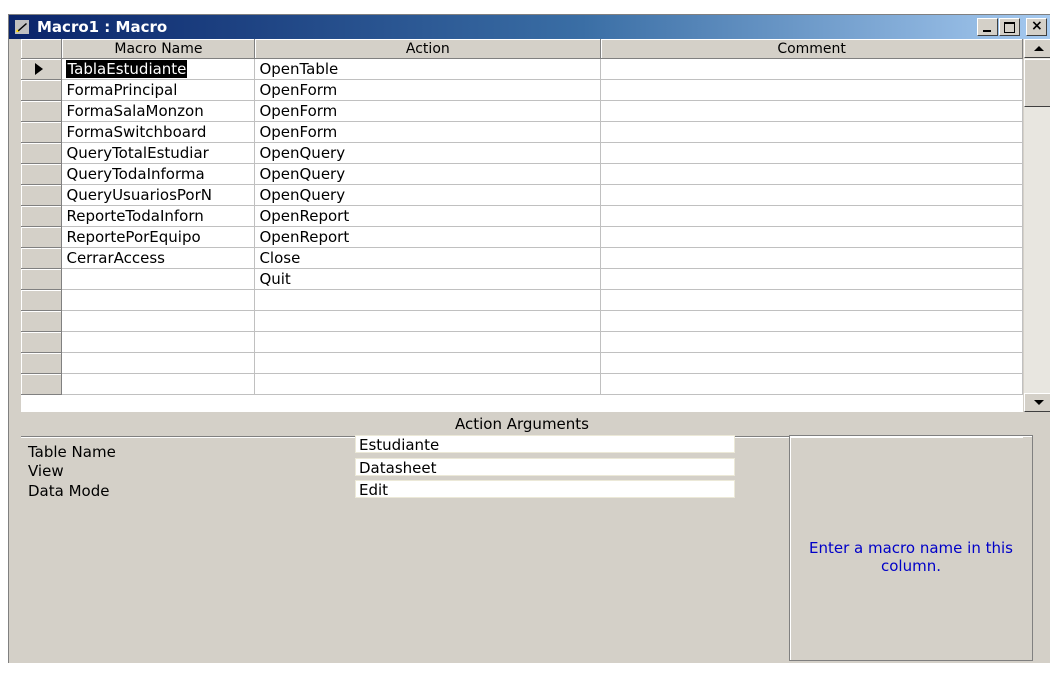 This screenshot has height=675, width=1050. I want to click on table-row: QueryTotalEstudiar OpenQuery, so click(522, 153).